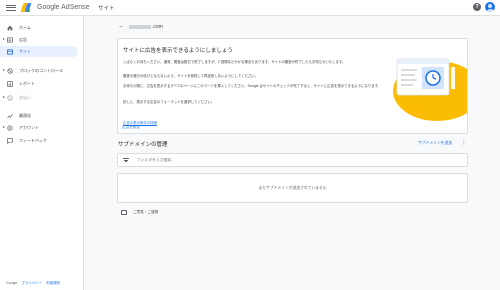 This screenshot has height=290, width=500. What do you see at coordinates (23, 39) in the screenshot?
I see `sidebar-item-label: 広告` at bounding box center [23, 39].